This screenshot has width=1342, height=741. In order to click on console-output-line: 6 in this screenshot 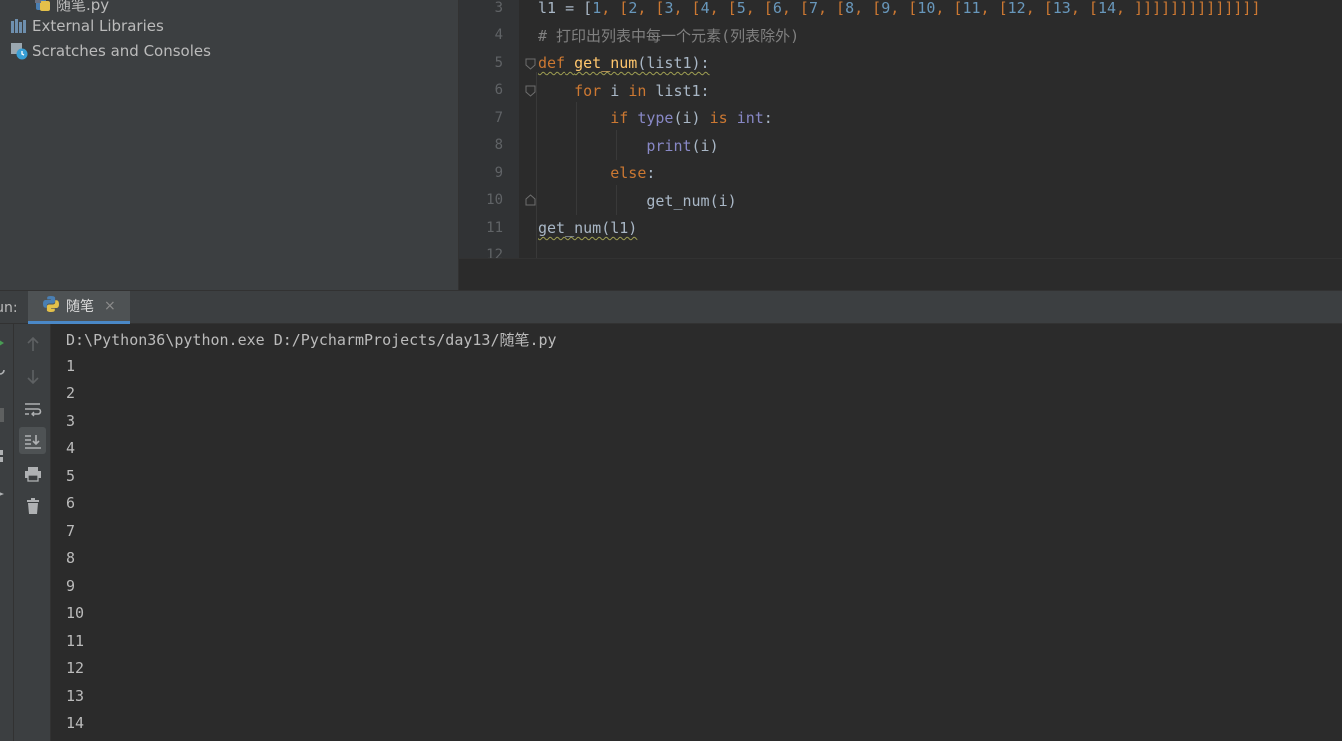, I will do `click(71, 503)`.